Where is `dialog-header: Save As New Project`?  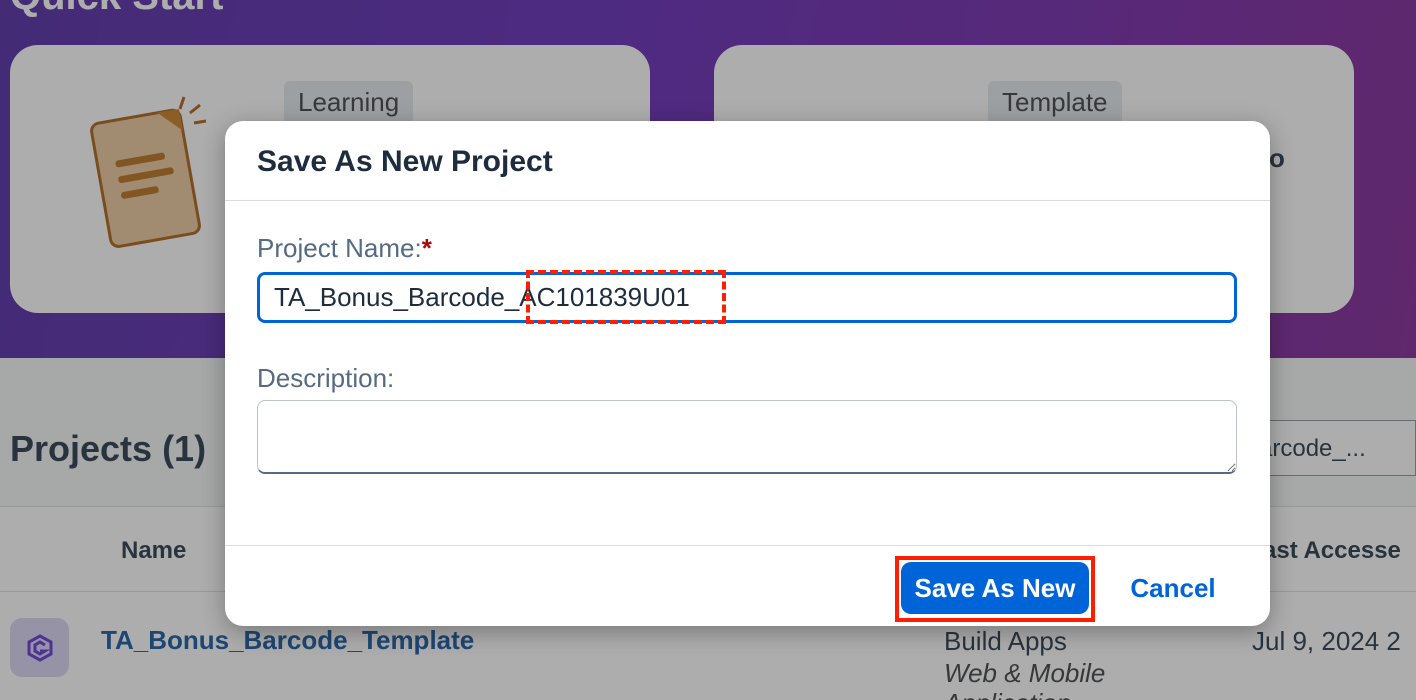 dialog-header: Save As New Project is located at coordinates (747, 161).